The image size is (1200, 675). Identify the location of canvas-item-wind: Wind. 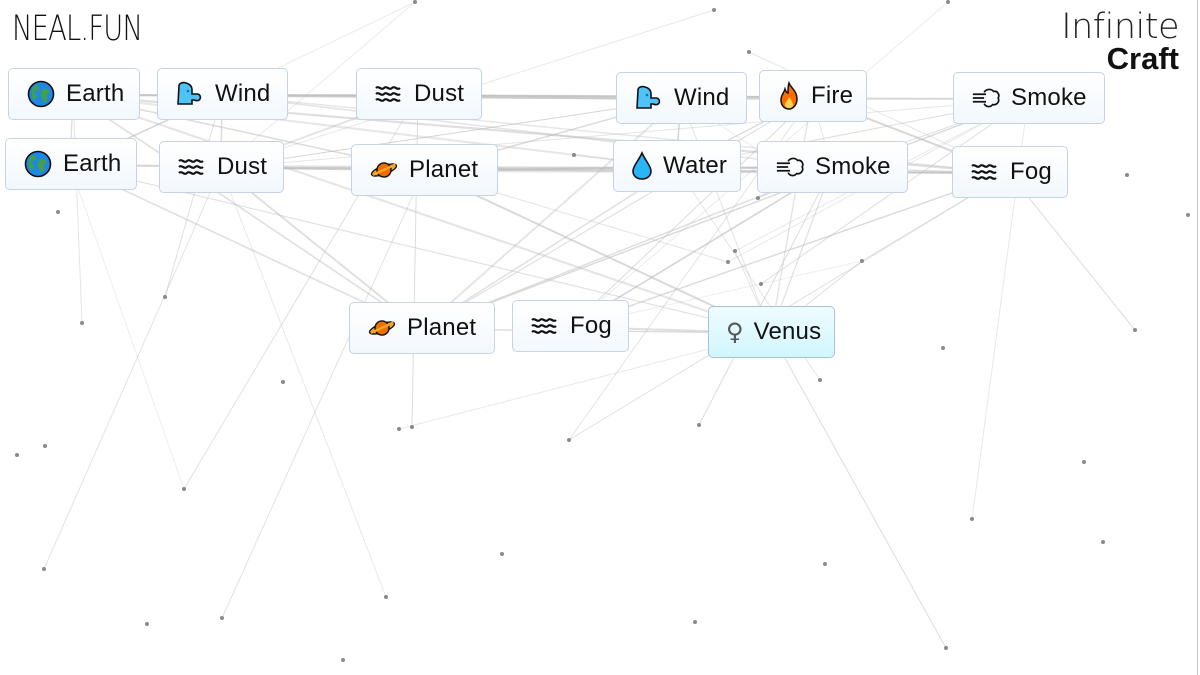
(222, 94).